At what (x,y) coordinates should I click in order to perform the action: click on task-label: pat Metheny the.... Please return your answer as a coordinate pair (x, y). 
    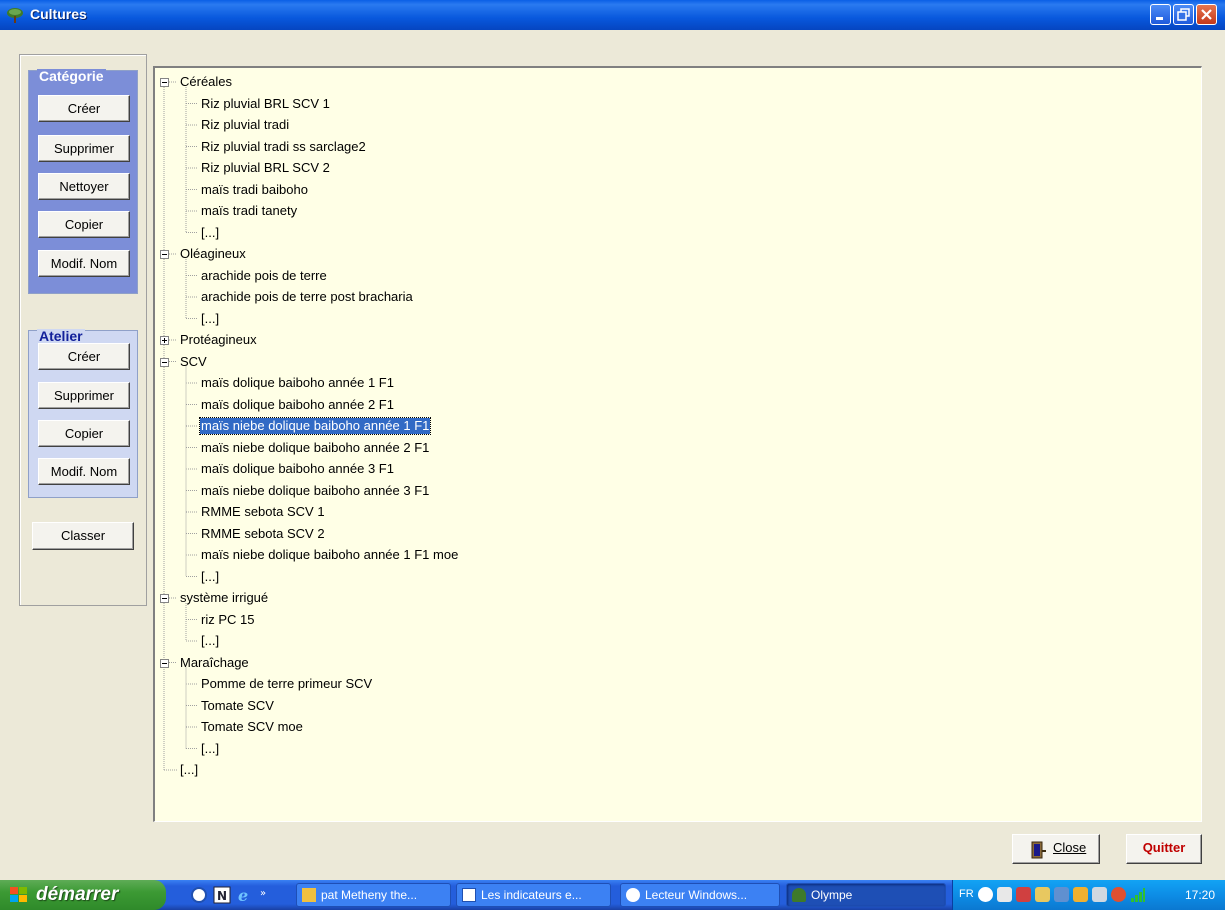
    Looking at the image, I should click on (369, 895).